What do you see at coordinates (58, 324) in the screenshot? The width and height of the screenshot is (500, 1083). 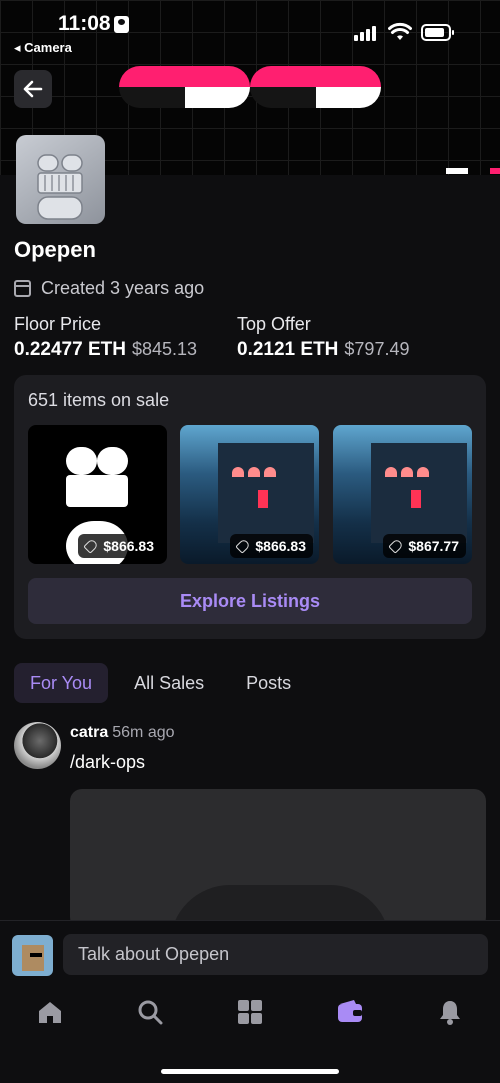 I see `floor-price-label: Floor Price` at bounding box center [58, 324].